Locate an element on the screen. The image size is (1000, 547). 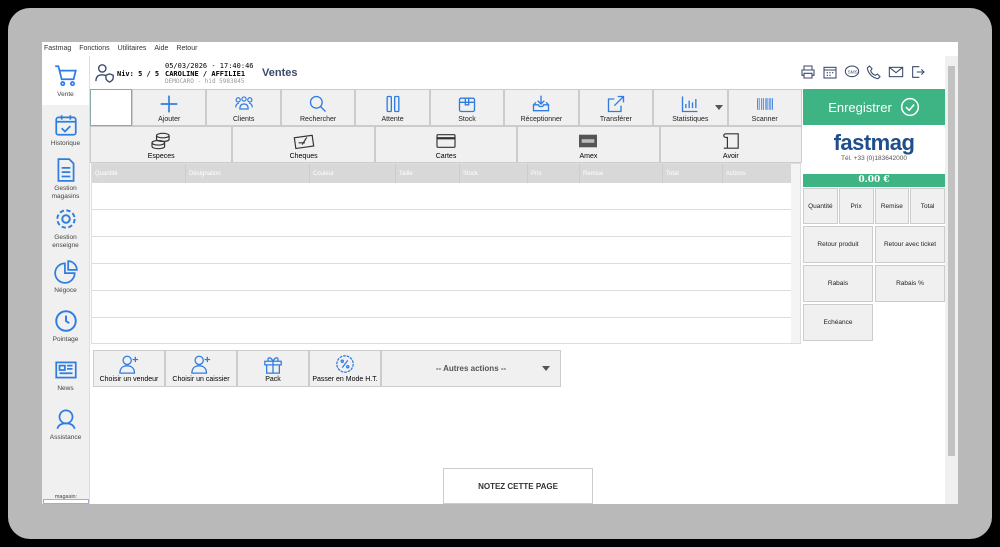
receptionner-button: Réceptionner is located at coordinates (541, 107).